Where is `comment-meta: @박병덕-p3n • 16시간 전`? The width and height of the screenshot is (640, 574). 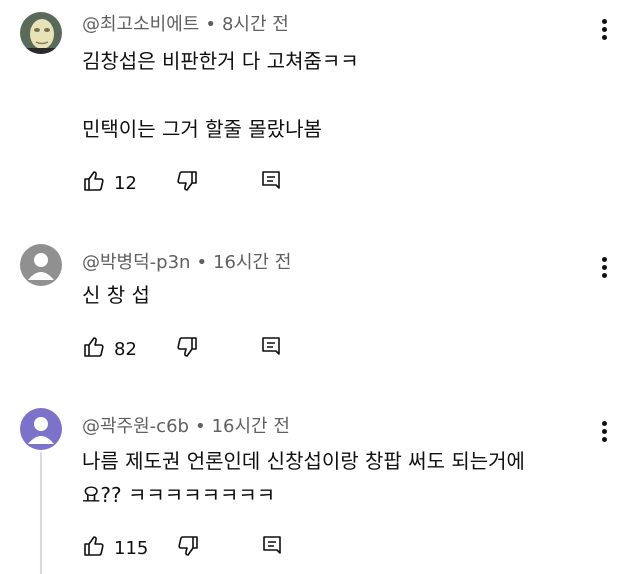 comment-meta: @박병덕-p3n • 16시간 전 is located at coordinates (186, 261).